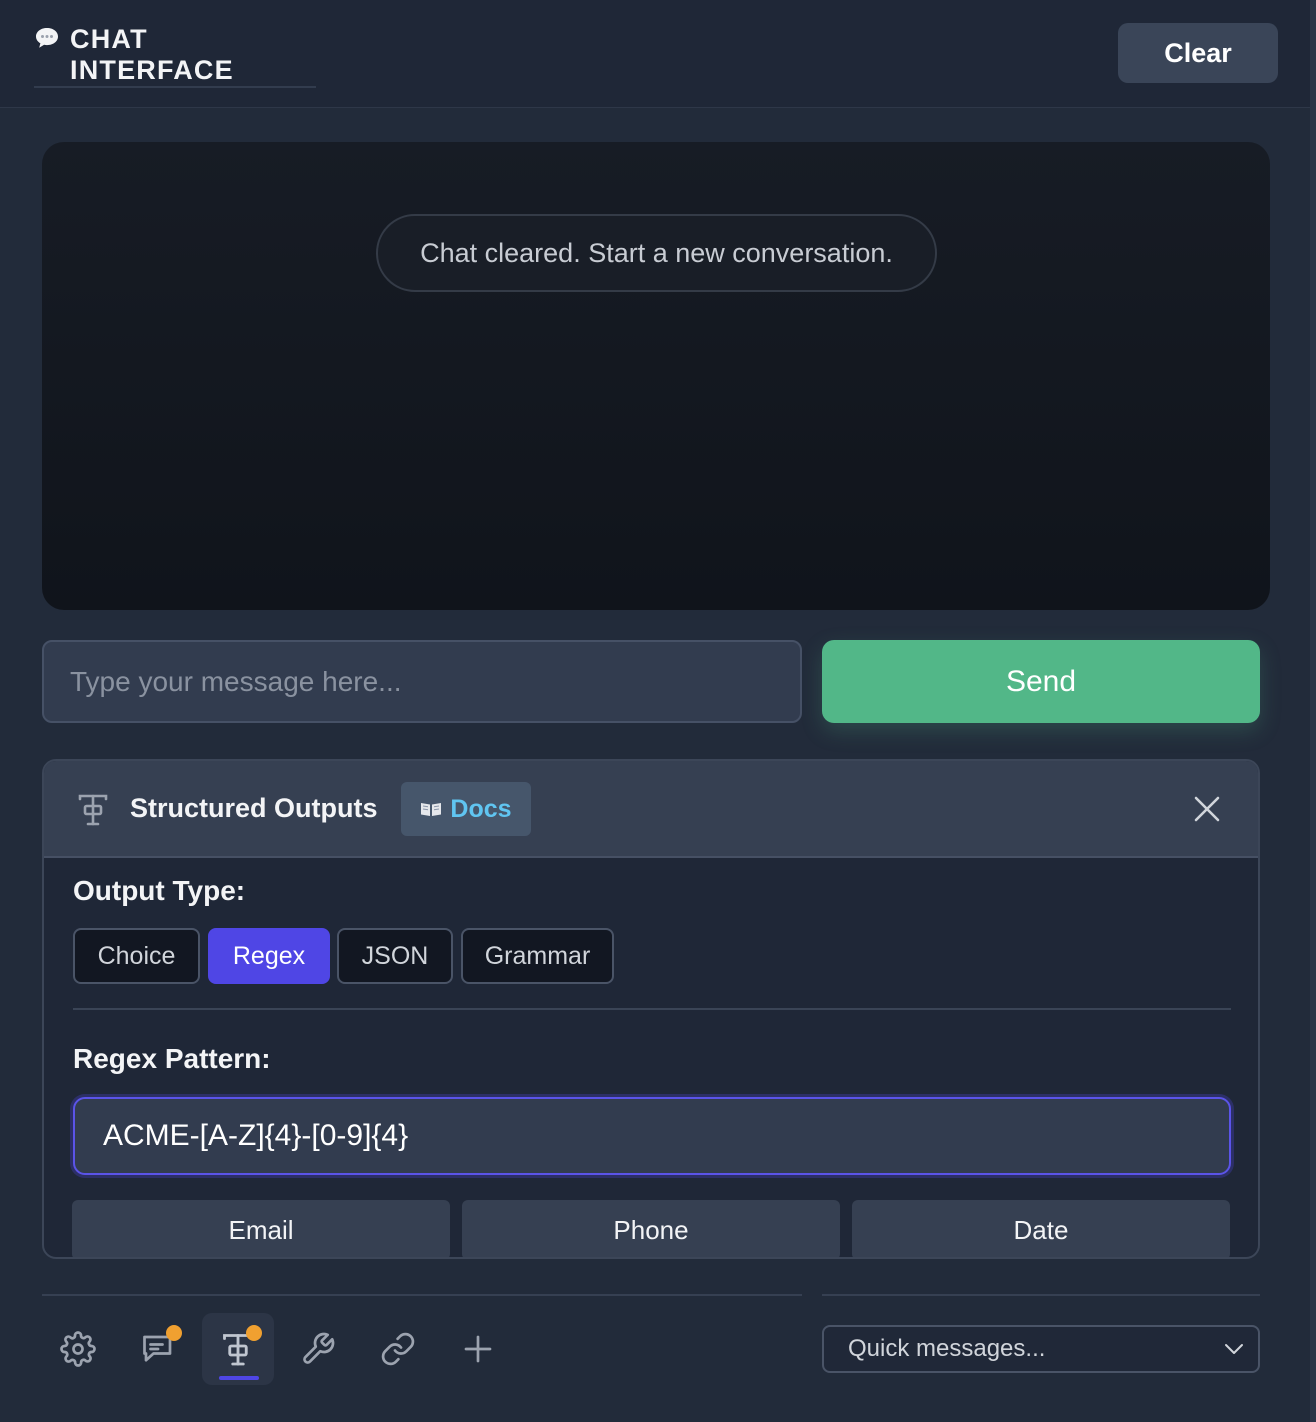  I want to click on panel-title: Structured Outputs, so click(254, 808).